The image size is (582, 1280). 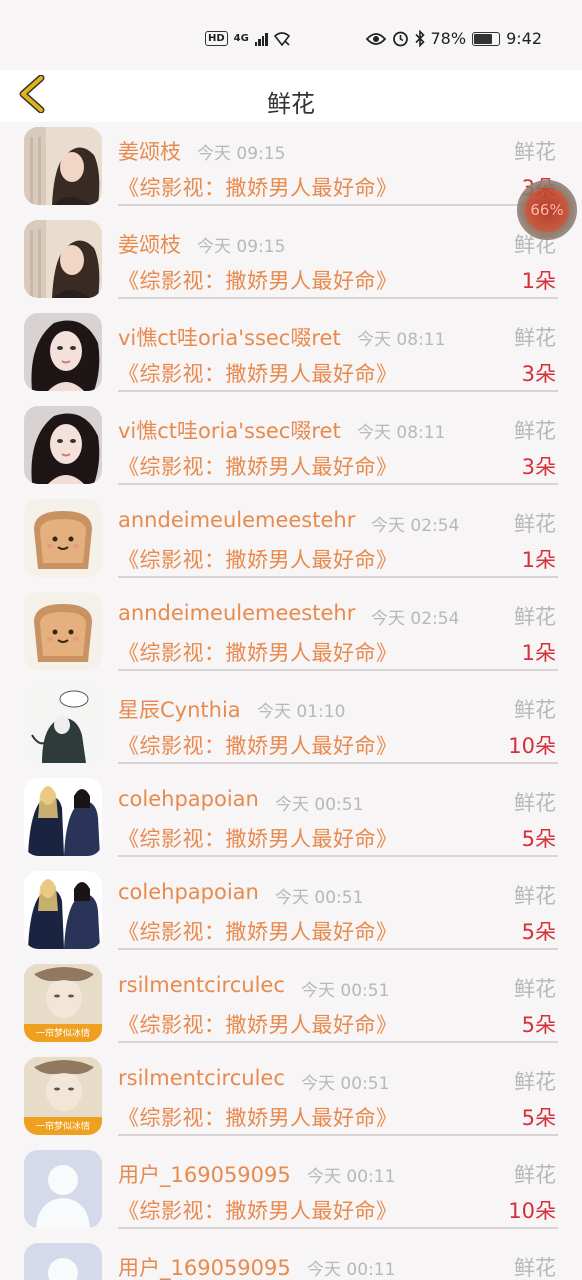 What do you see at coordinates (291, 168) in the screenshot?
I see `list-item: 姜颂枝今天 09:15鲜花《综影视：撒娇男人最好命》3朵` at bounding box center [291, 168].